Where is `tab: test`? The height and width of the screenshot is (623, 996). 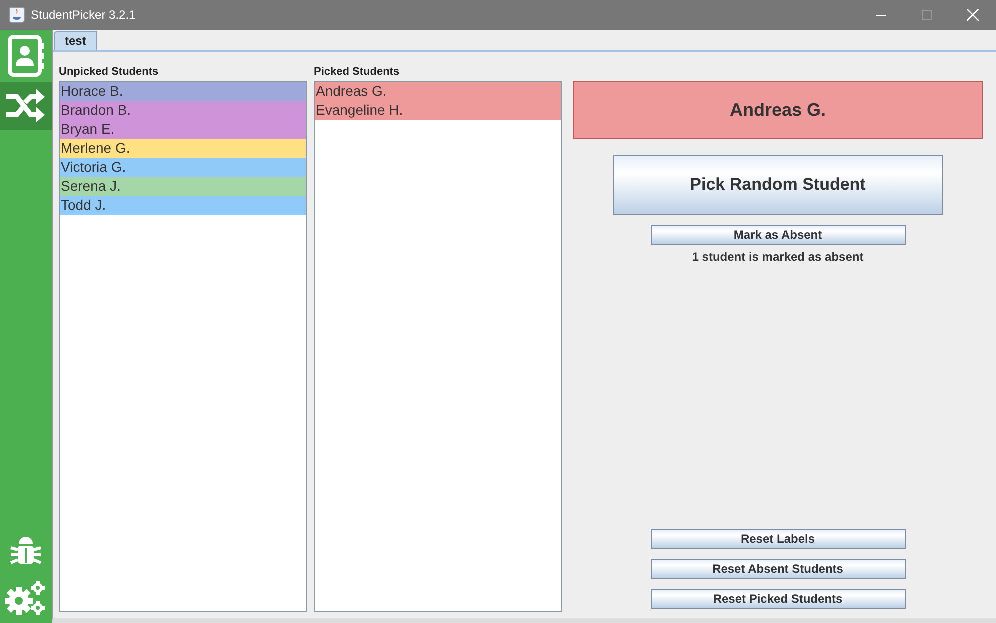 tab: test is located at coordinates (76, 40).